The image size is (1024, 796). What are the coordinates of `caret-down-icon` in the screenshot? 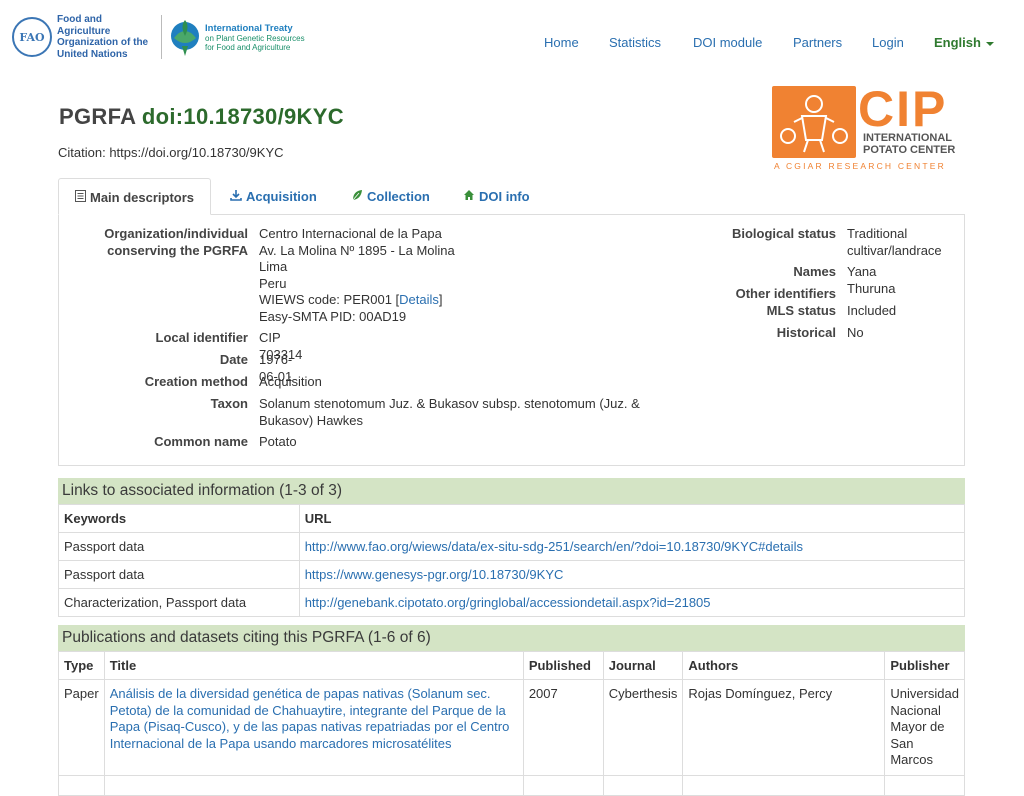 It's located at (989, 43).